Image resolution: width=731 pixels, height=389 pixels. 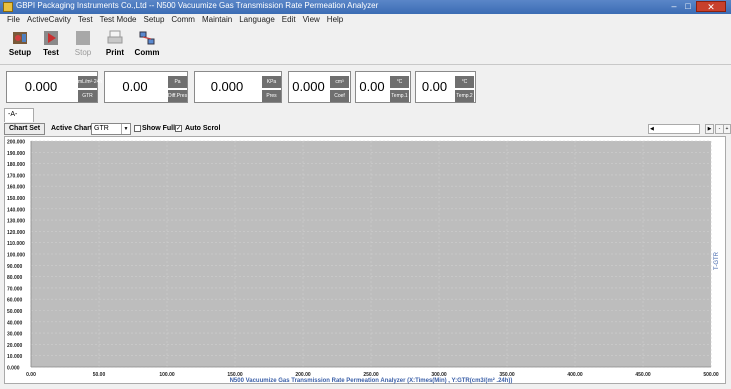 I want to click on close-button: ✕, so click(x=711, y=6).